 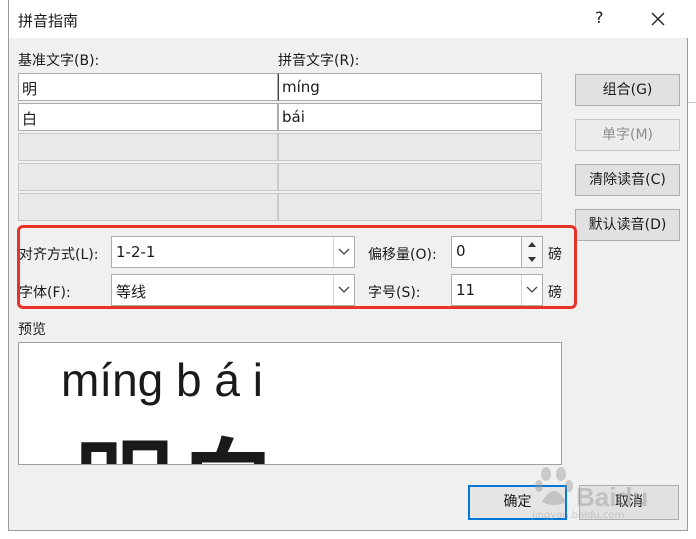 What do you see at coordinates (627, 180) in the screenshot?
I see `clear-reading-button: 清除读音(C)` at bounding box center [627, 180].